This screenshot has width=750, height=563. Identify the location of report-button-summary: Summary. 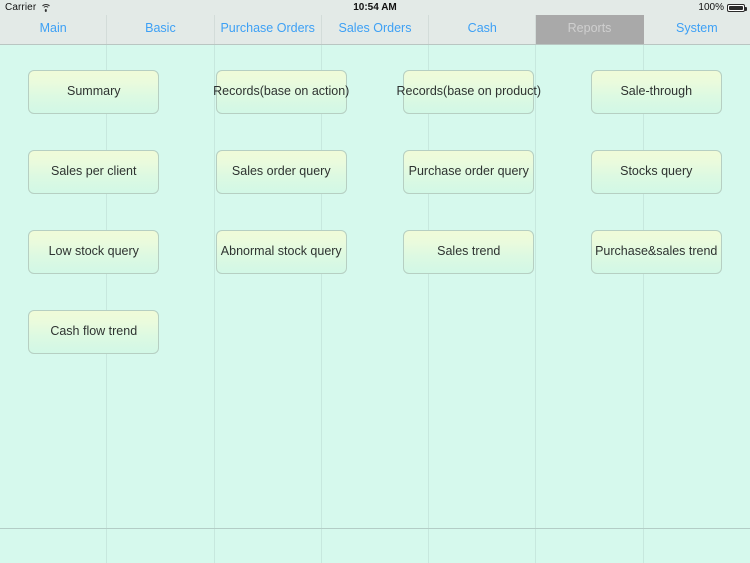
(94, 92).